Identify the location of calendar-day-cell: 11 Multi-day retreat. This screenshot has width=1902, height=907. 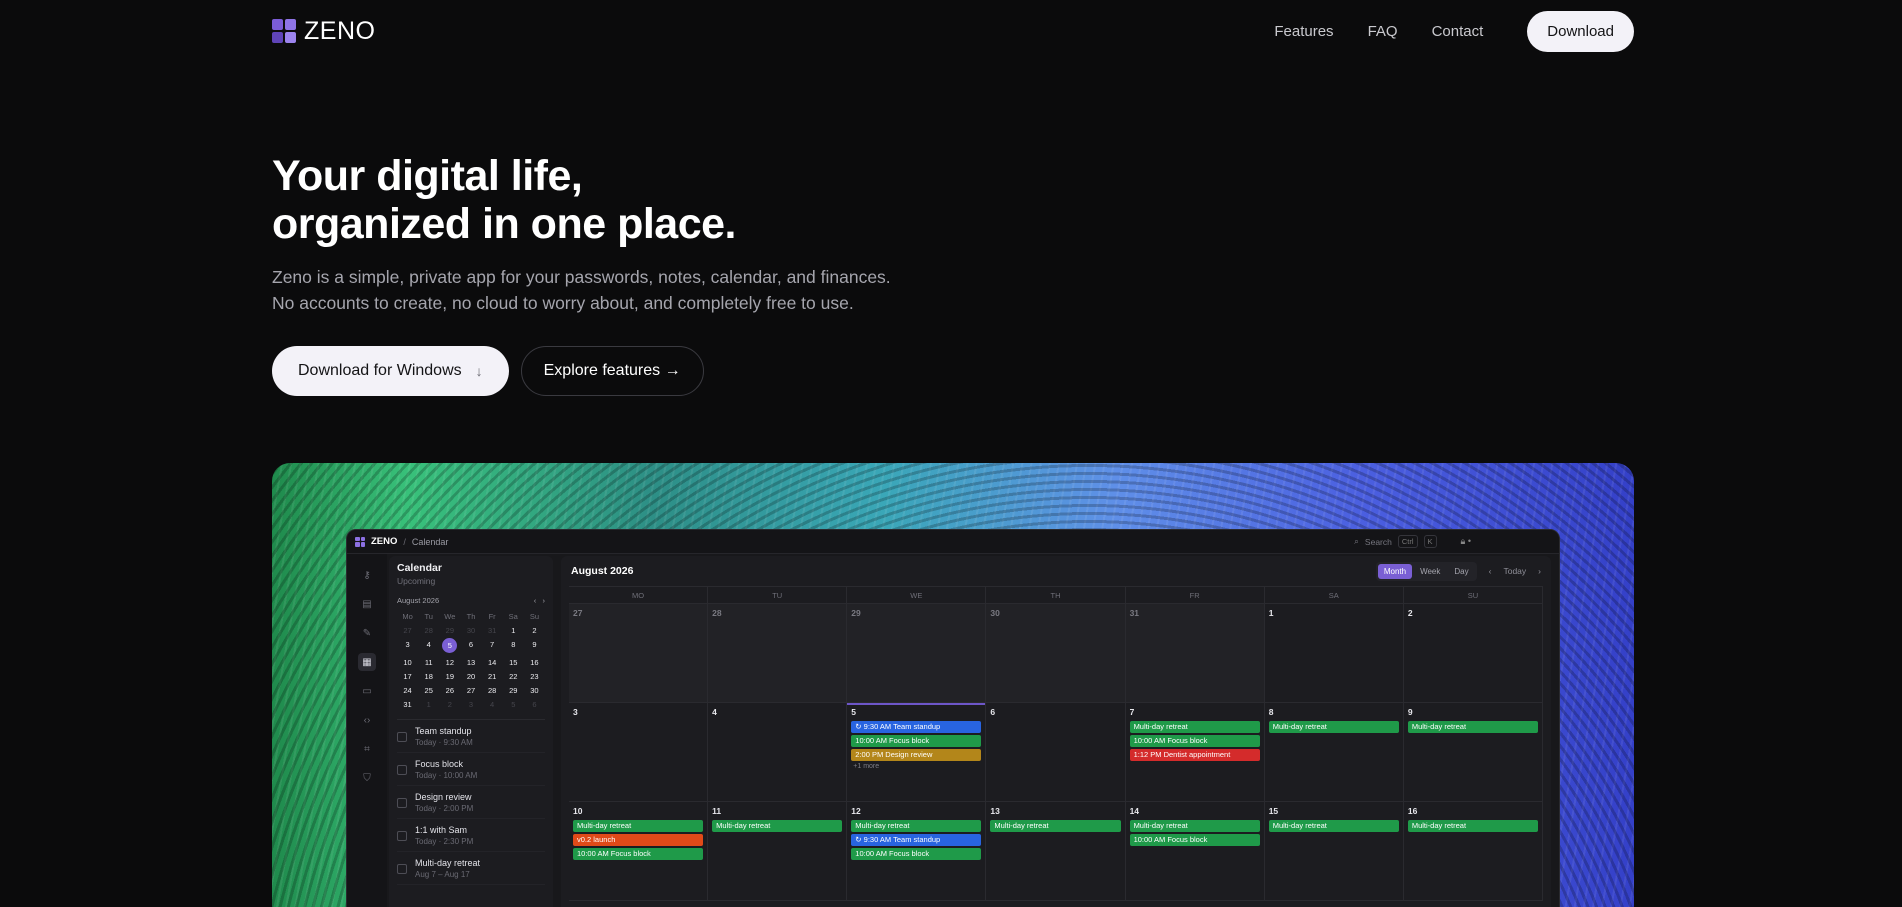
(778, 851).